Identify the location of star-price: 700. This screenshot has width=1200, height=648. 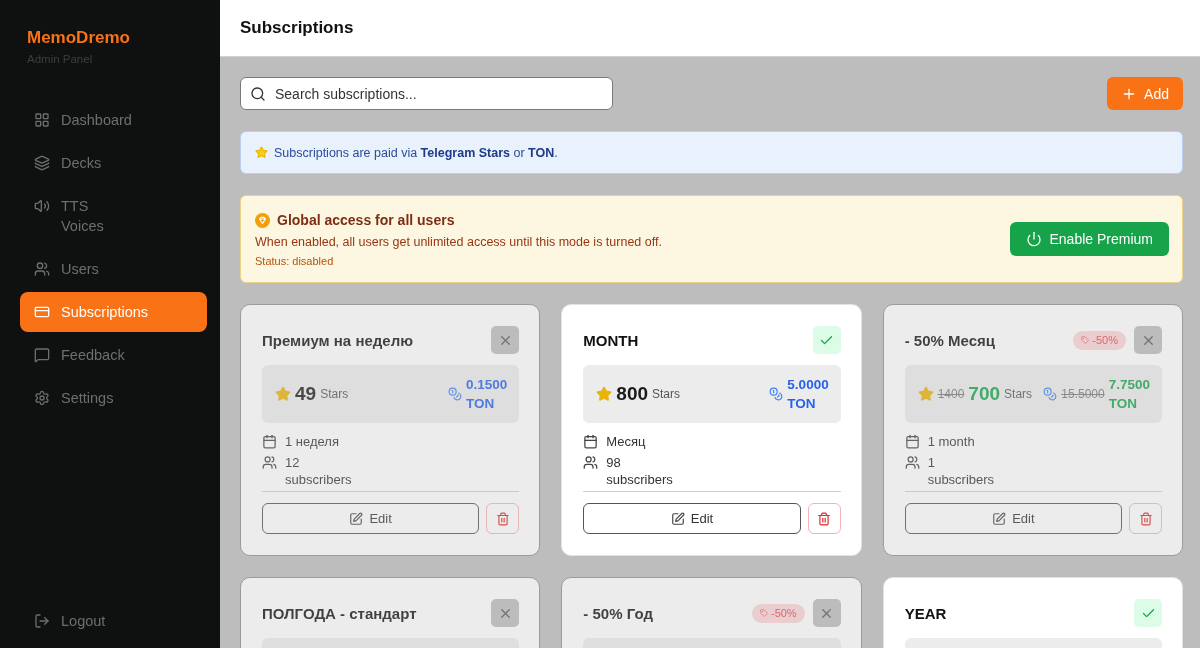
(984, 394).